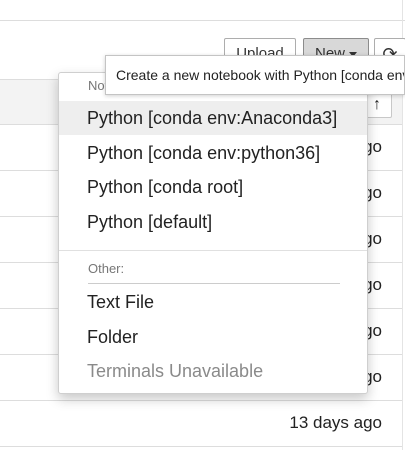  I want to click on file-row: 13 days ago, so click(201, 424).